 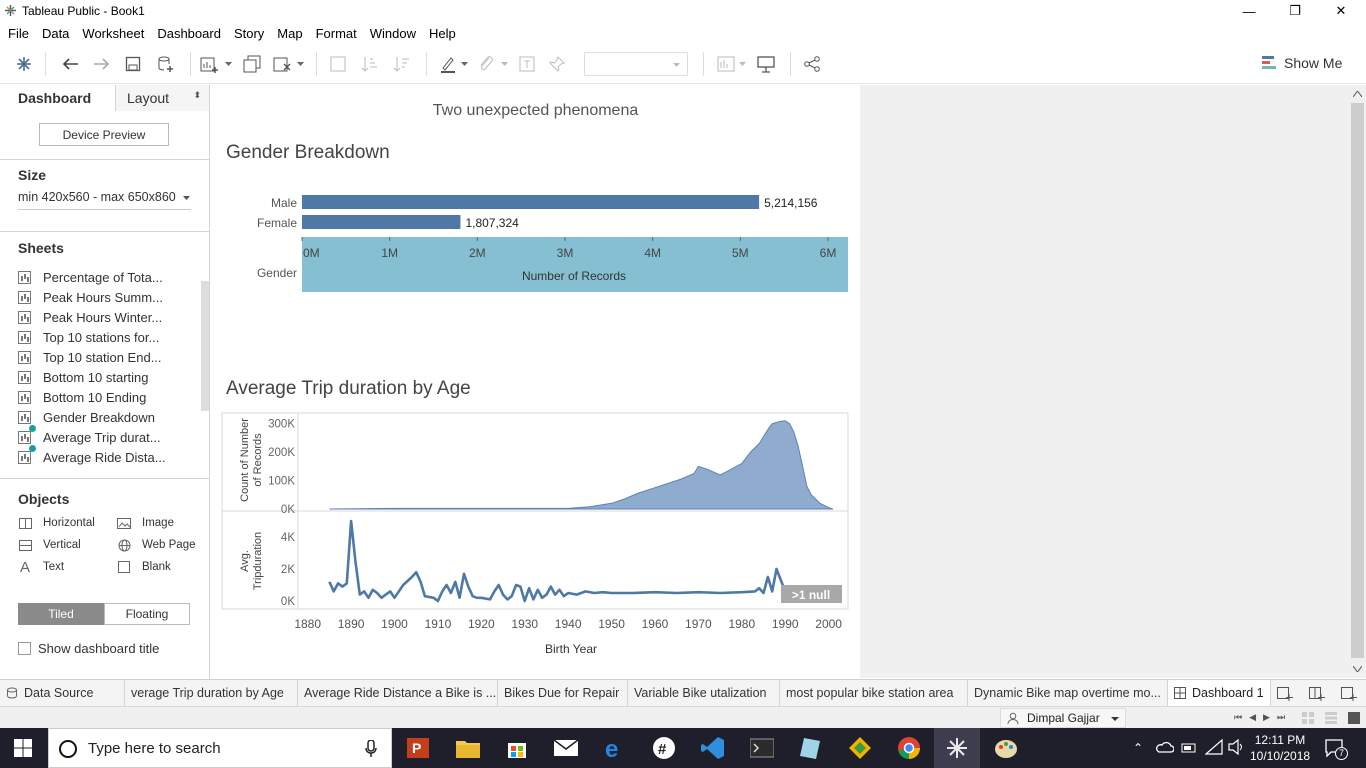 What do you see at coordinates (1263, 717) in the screenshot?
I see `tab-navigation-icons: ⏮◀▶⏭` at bounding box center [1263, 717].